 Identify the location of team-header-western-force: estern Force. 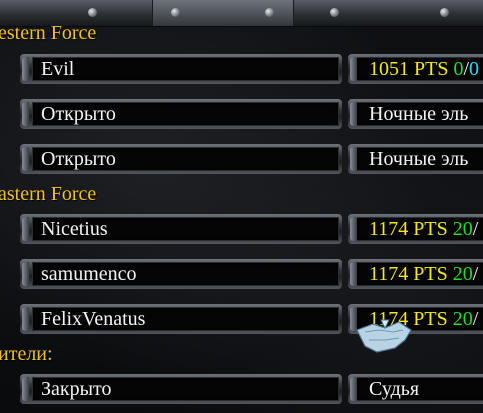
(48, 33).